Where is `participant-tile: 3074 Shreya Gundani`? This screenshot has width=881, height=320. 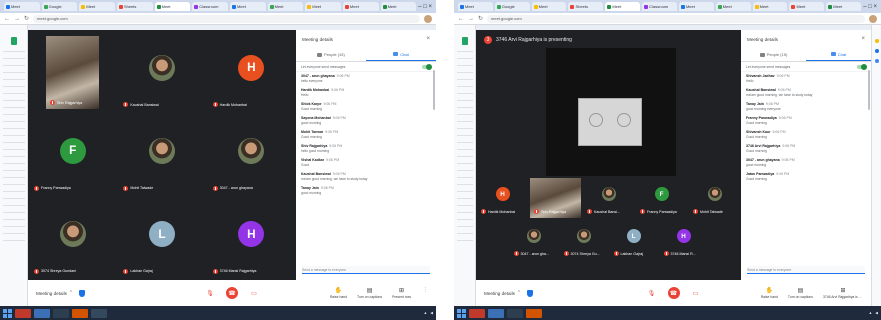
participant-tile: 3074 Shreya Gundani is located at coordinates (73, 238).